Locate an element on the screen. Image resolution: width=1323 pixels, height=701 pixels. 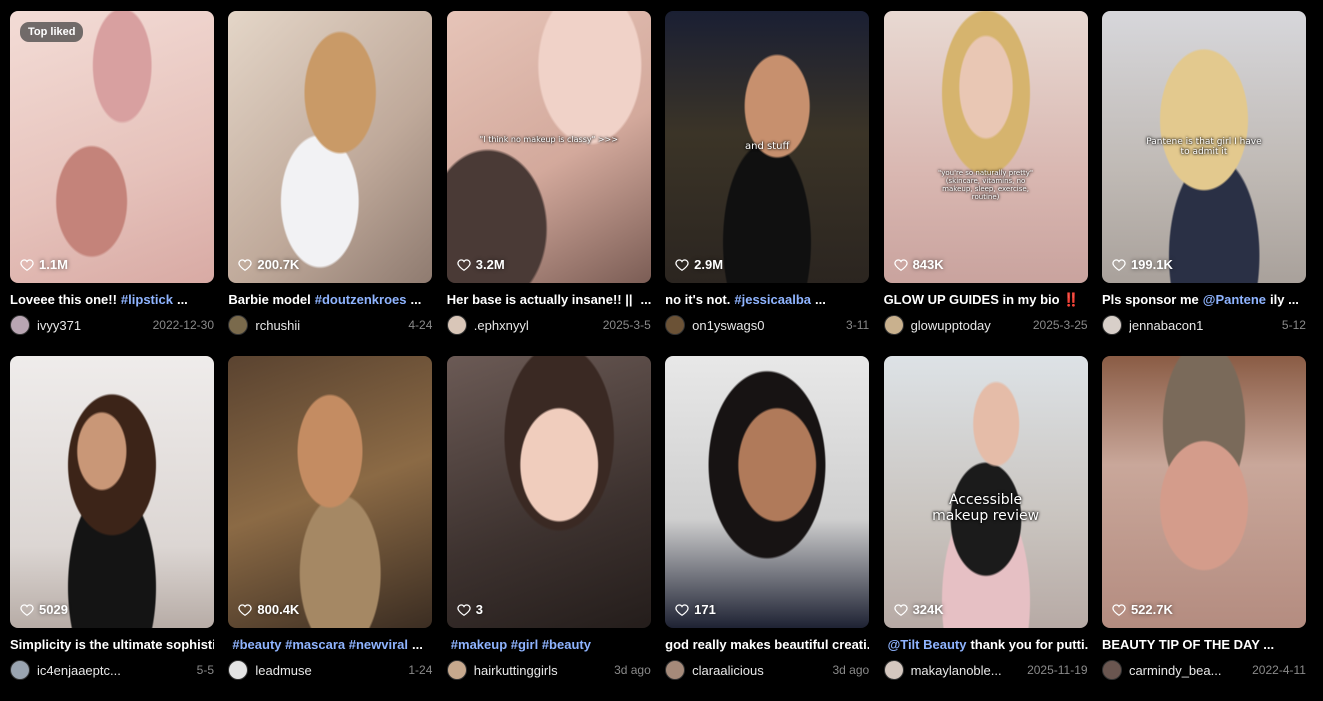
video-overlay-text: Pantene is that girl I have to admit it is located at coordinates (1204, 147).